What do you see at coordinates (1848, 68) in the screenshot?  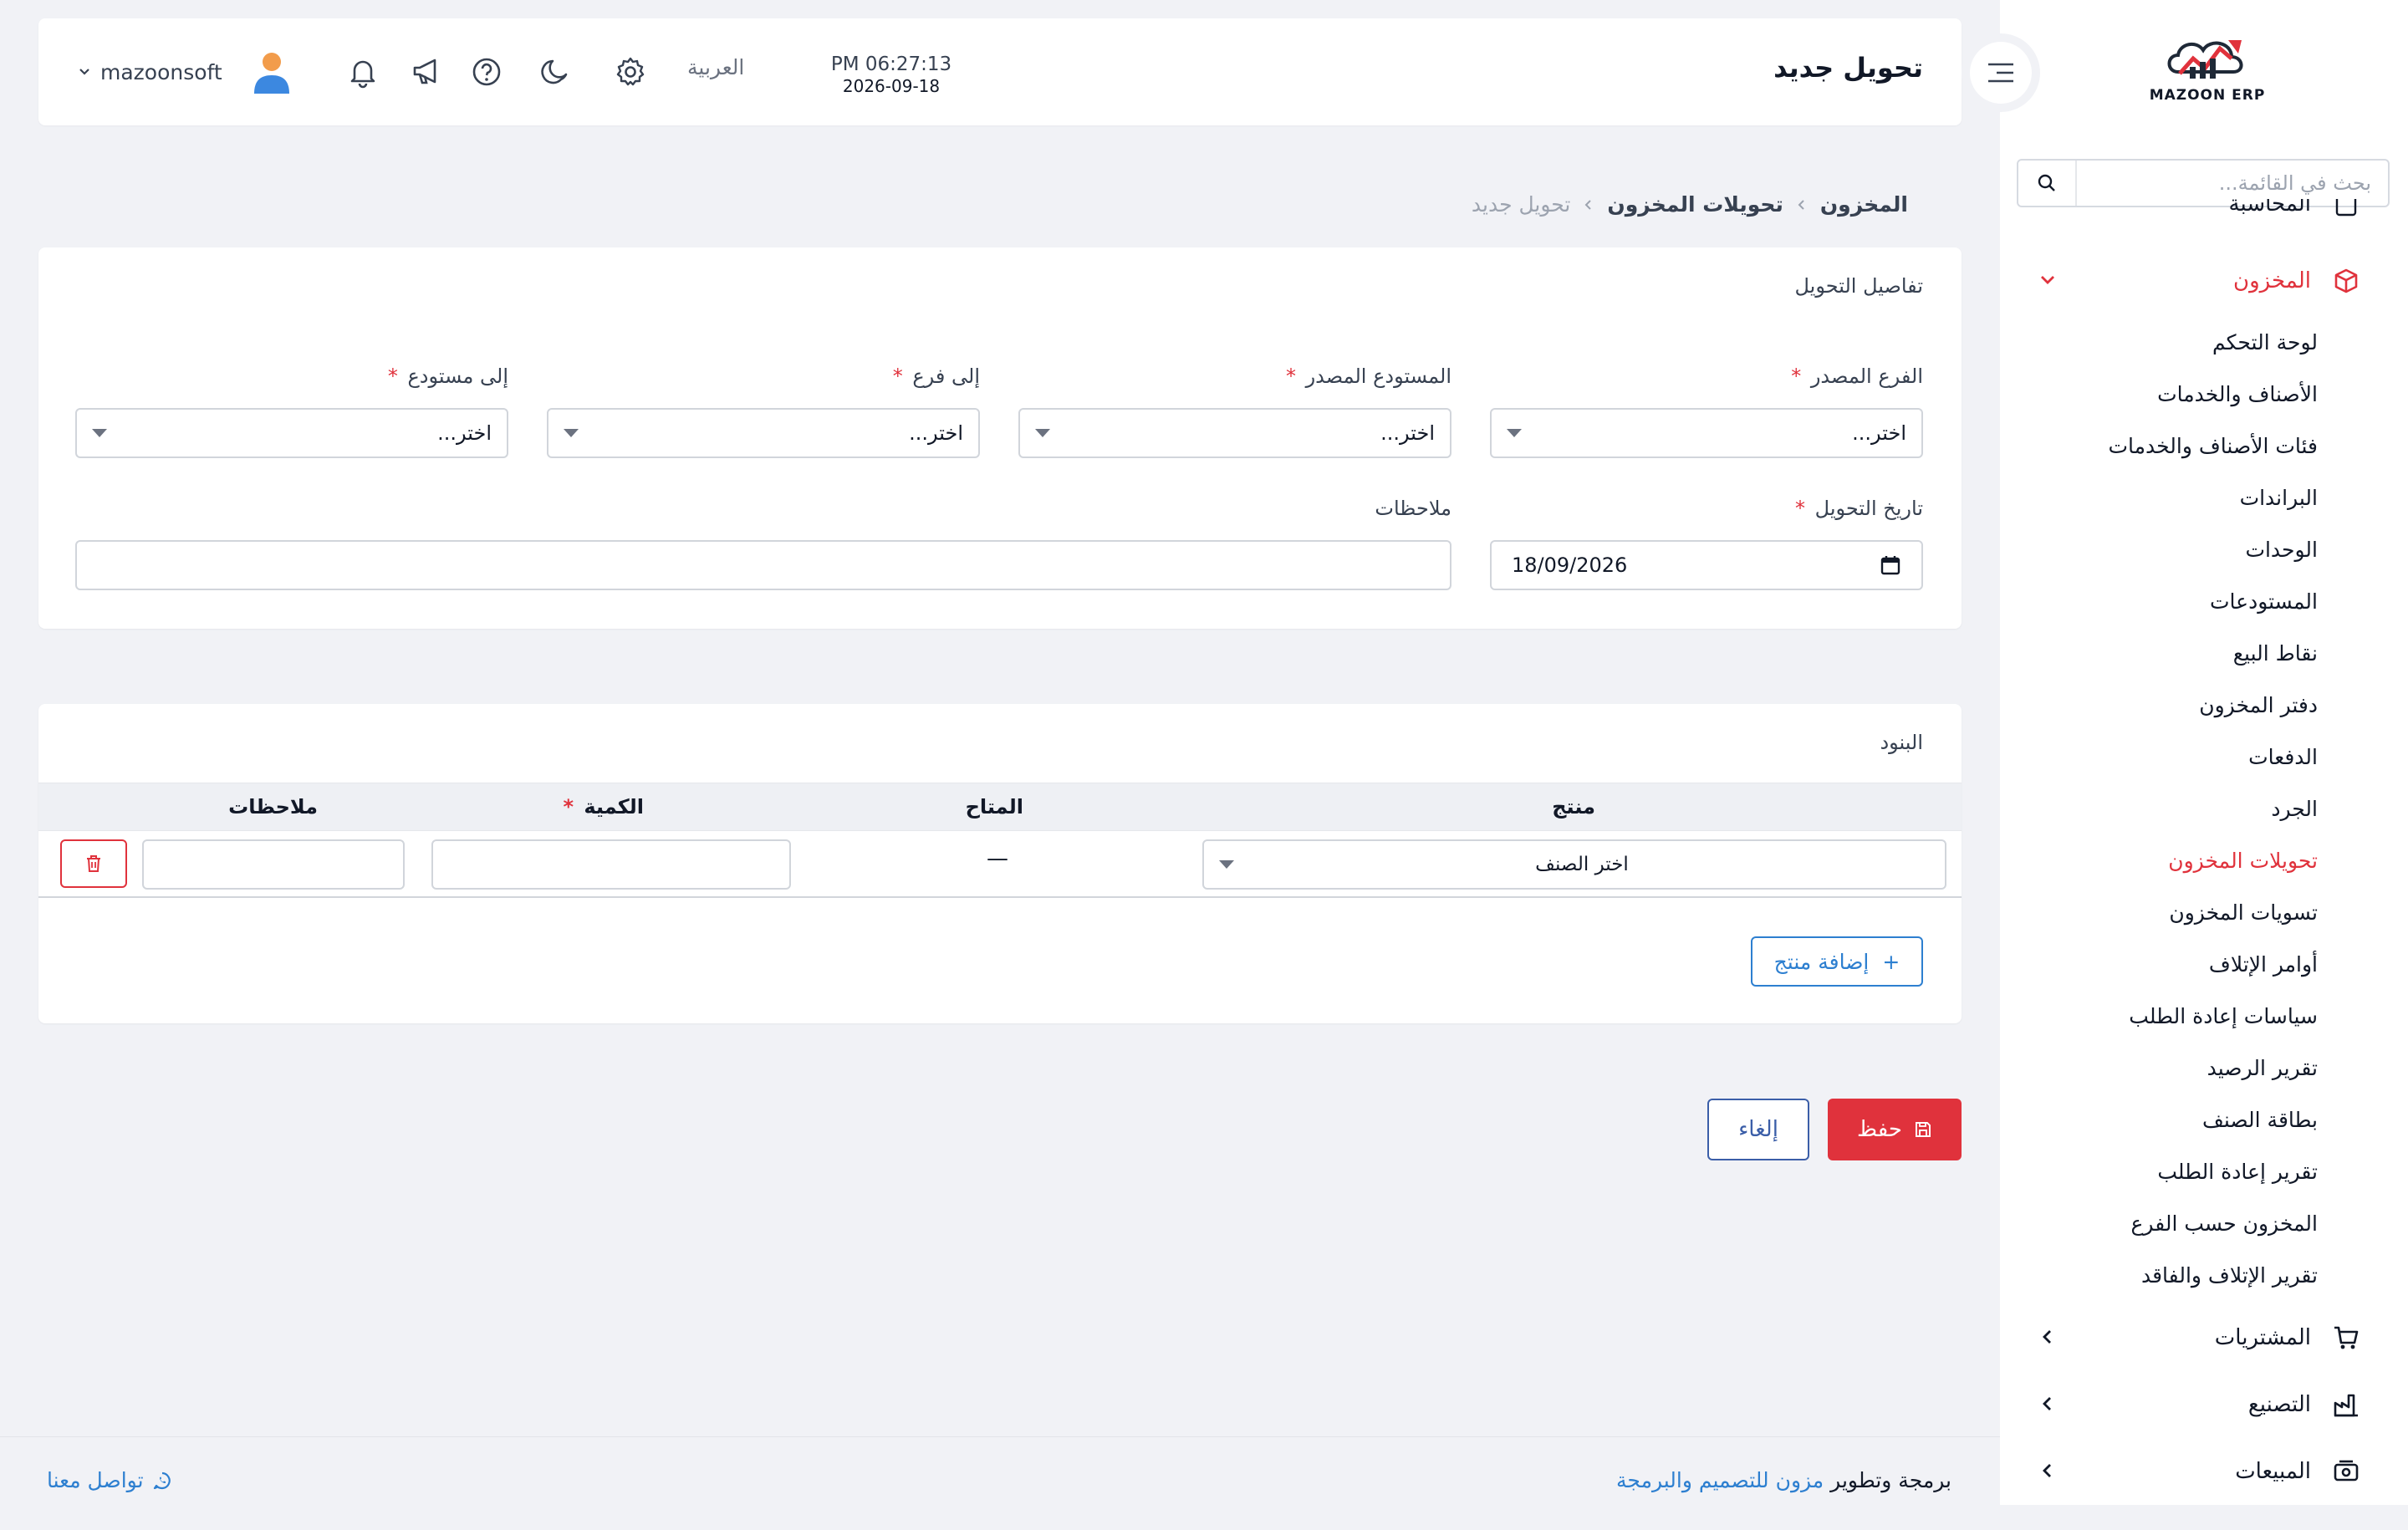 I see `page-title: تحويل جديد` at bounding box center [1848, 68].